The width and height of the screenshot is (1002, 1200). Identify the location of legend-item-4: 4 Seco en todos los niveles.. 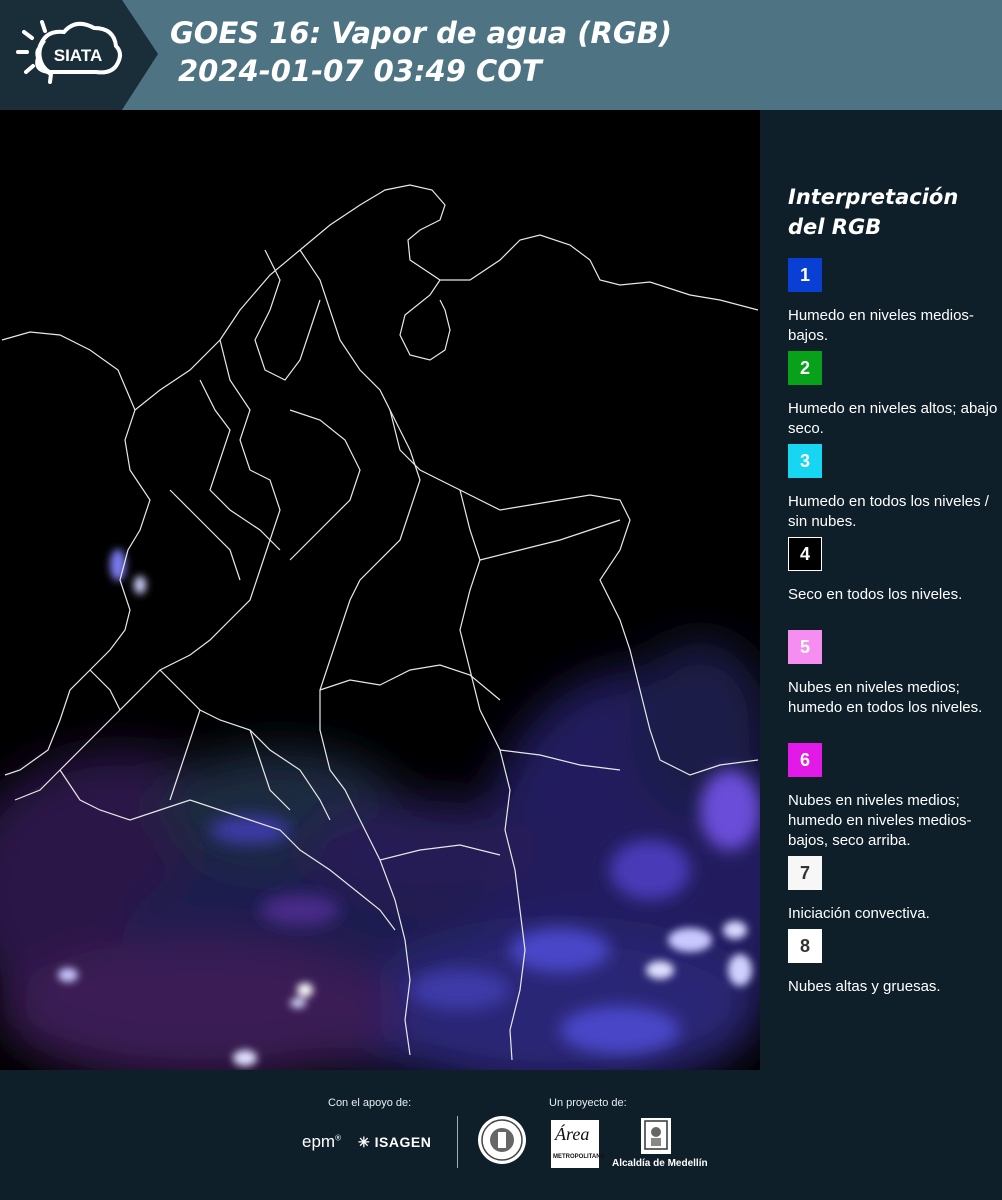
(893, 571).